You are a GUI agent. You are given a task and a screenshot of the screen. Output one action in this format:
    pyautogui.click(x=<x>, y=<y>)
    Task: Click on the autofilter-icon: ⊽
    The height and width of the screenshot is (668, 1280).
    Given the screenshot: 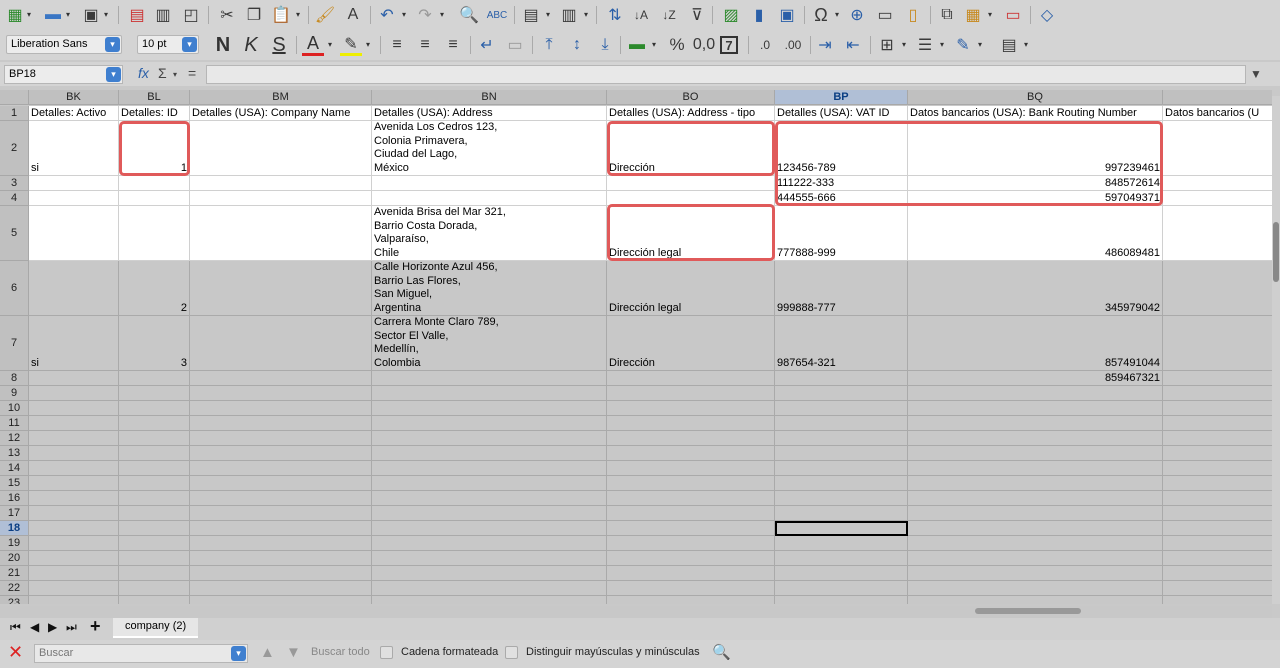 What is the action you would take?
    pyautogui.click(x=697, y=15)
    